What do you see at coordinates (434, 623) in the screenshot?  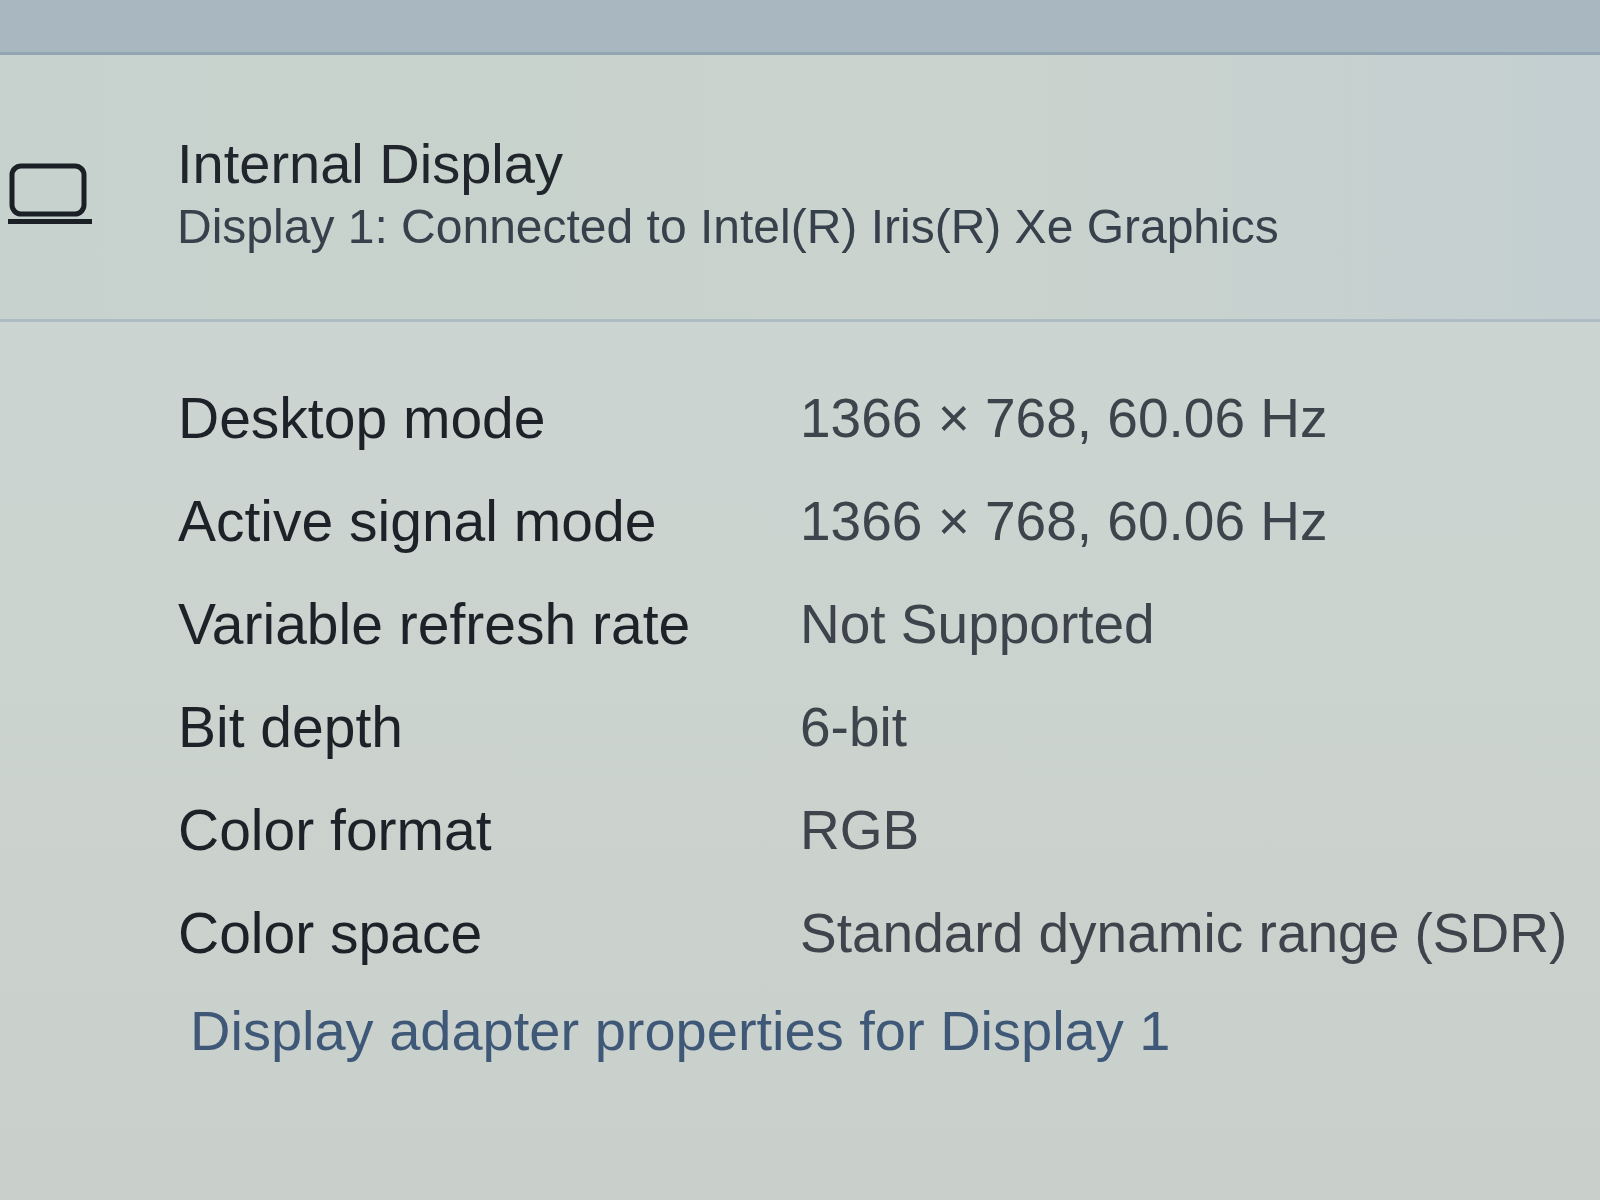 I see `property-label: Variable refresh rate` at bounding box center [434, 623].